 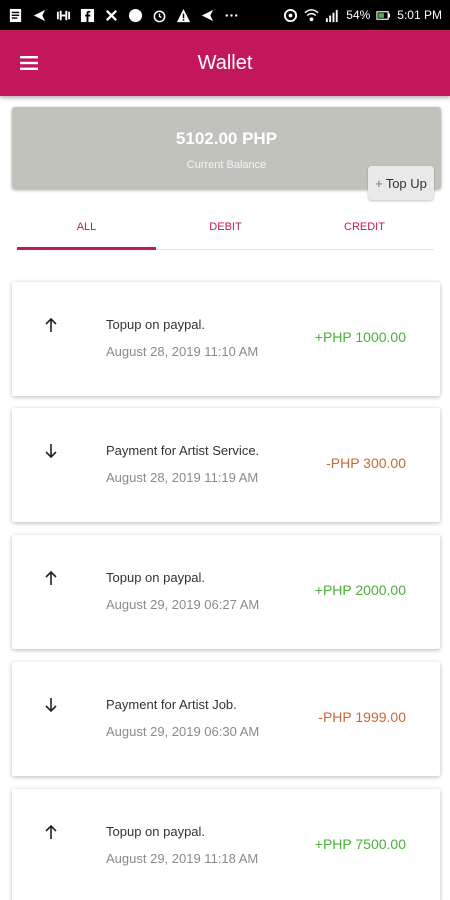 I want to click on hamburger-menu-icon, so click(x=29, y=63).